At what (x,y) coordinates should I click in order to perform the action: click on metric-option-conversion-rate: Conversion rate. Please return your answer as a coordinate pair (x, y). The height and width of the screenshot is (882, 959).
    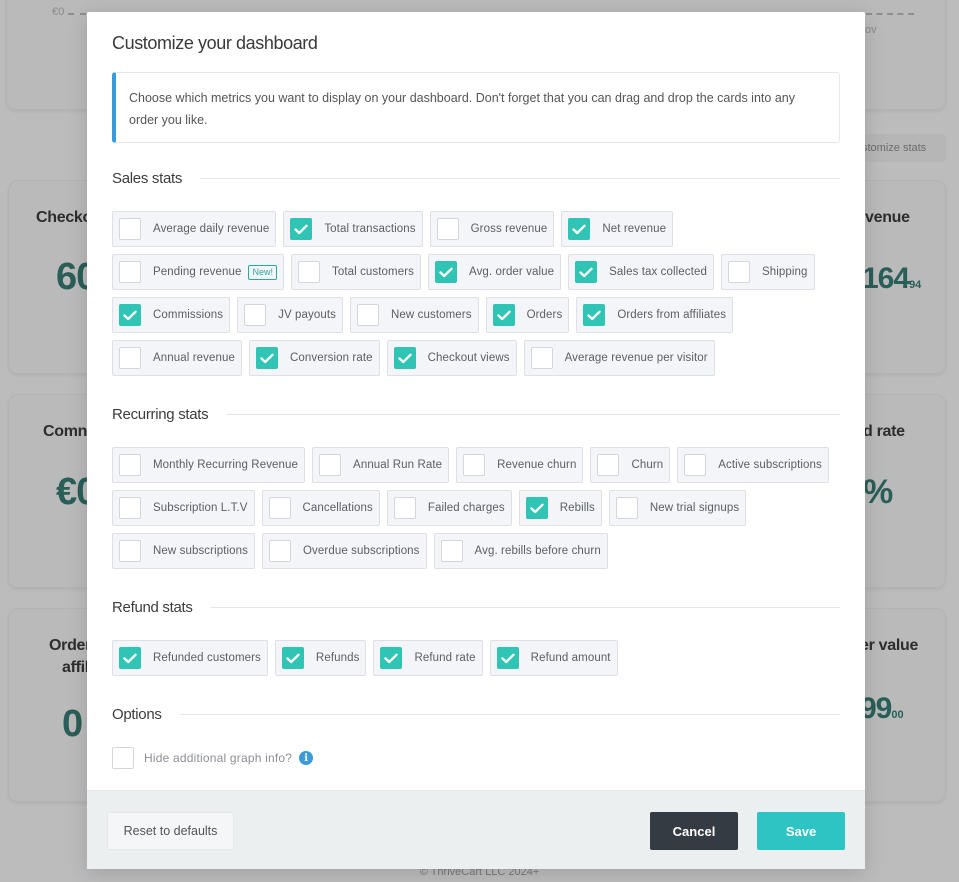
    Looking at the image, I should click on (314, 358).